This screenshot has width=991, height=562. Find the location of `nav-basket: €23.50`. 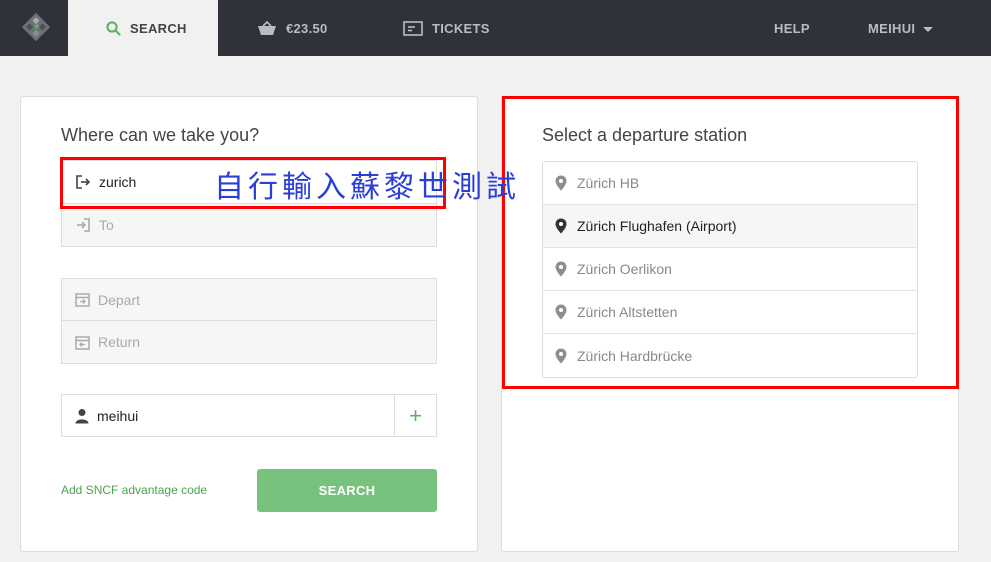

nav-basket: €23.50 is located at coordinates (292, 28).